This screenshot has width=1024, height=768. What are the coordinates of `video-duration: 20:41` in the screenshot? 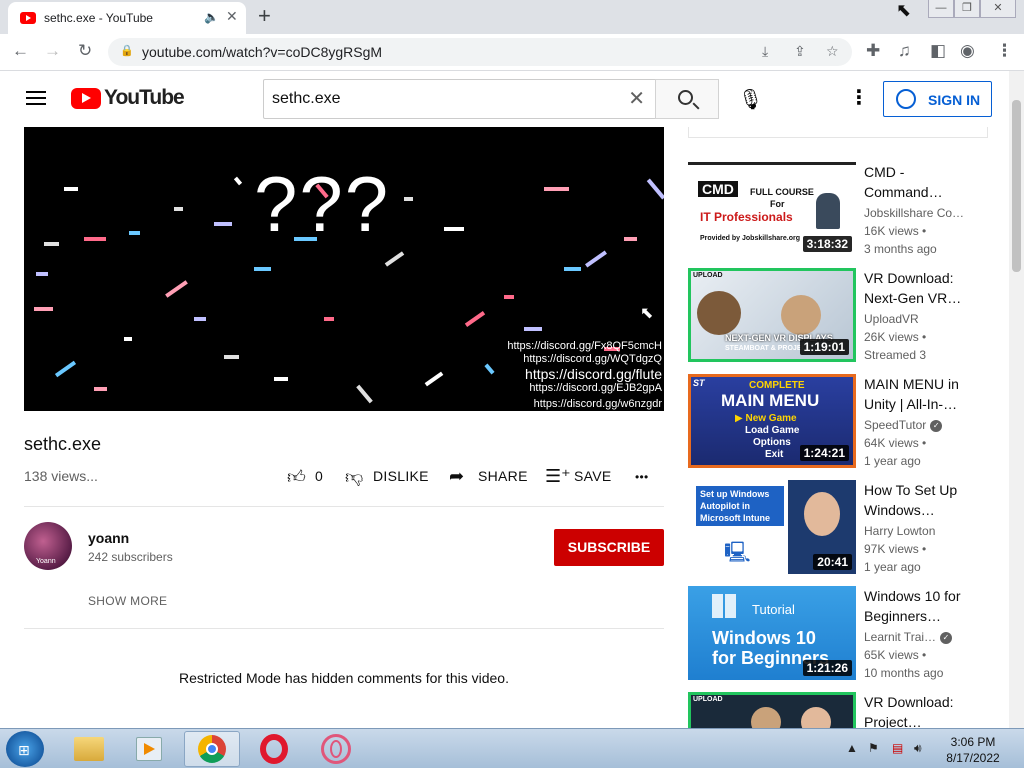 It's located at (832, 562).